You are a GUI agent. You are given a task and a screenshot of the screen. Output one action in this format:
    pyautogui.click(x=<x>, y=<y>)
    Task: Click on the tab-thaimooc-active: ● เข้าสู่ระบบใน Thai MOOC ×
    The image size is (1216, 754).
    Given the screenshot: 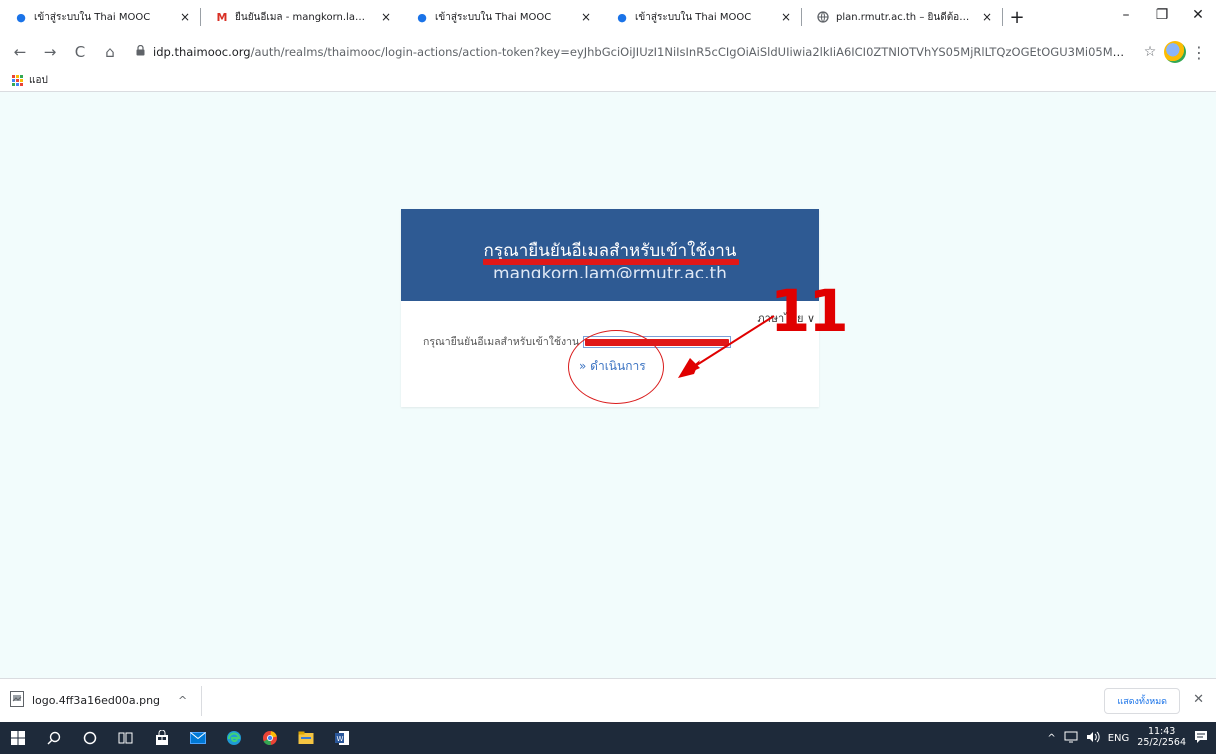 What is the action you would take?
    pyautogui.click(x=501, y=17)
    